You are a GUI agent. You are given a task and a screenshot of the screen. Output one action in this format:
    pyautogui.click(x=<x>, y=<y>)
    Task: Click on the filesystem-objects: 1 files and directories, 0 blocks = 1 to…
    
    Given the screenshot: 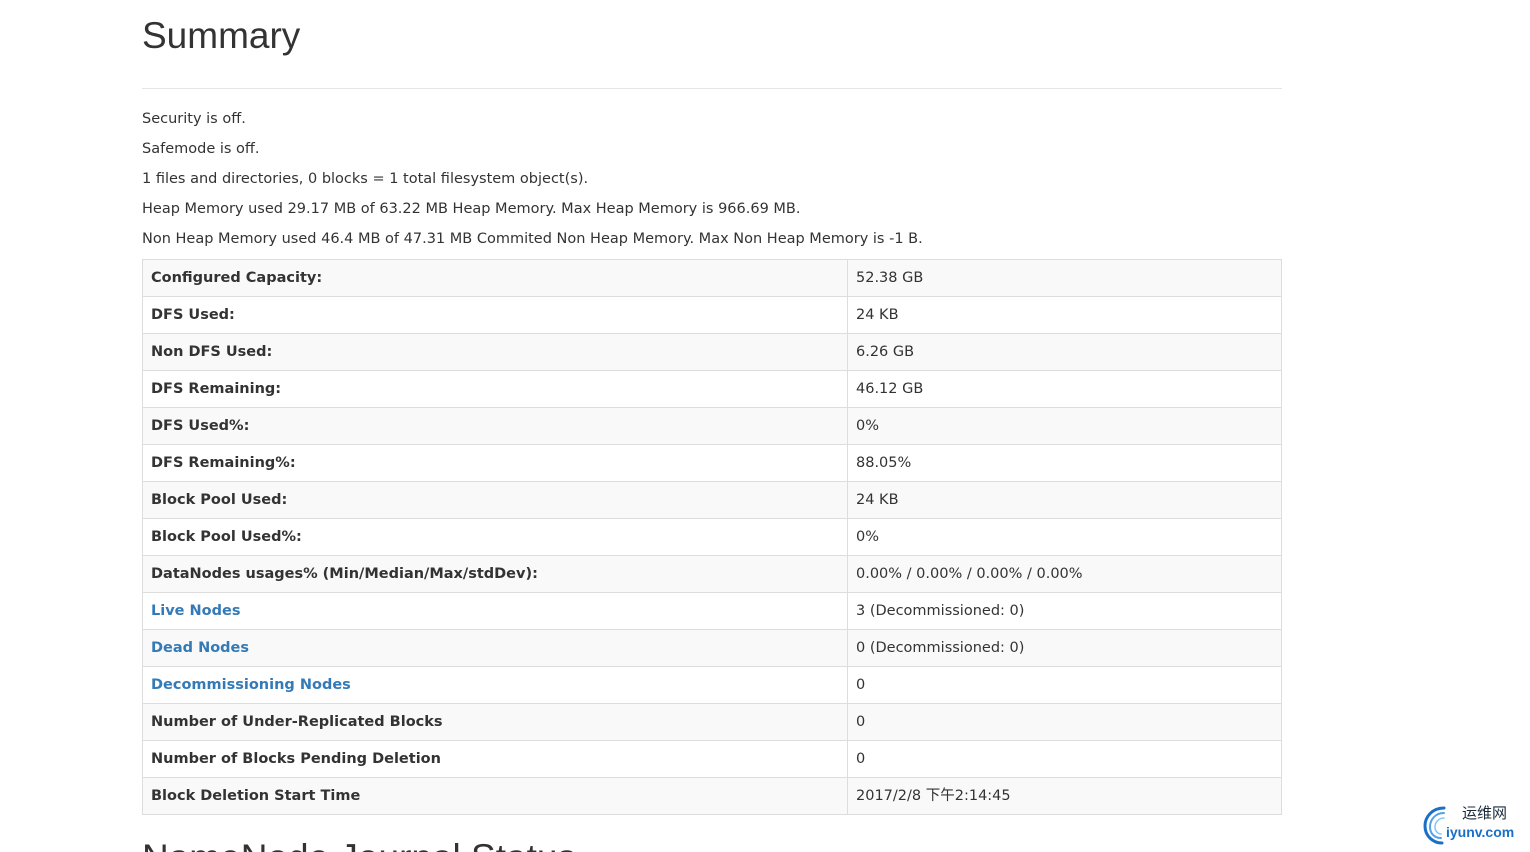 What is the action you would take?
    pyautogui.click(x=365, y=179)
    